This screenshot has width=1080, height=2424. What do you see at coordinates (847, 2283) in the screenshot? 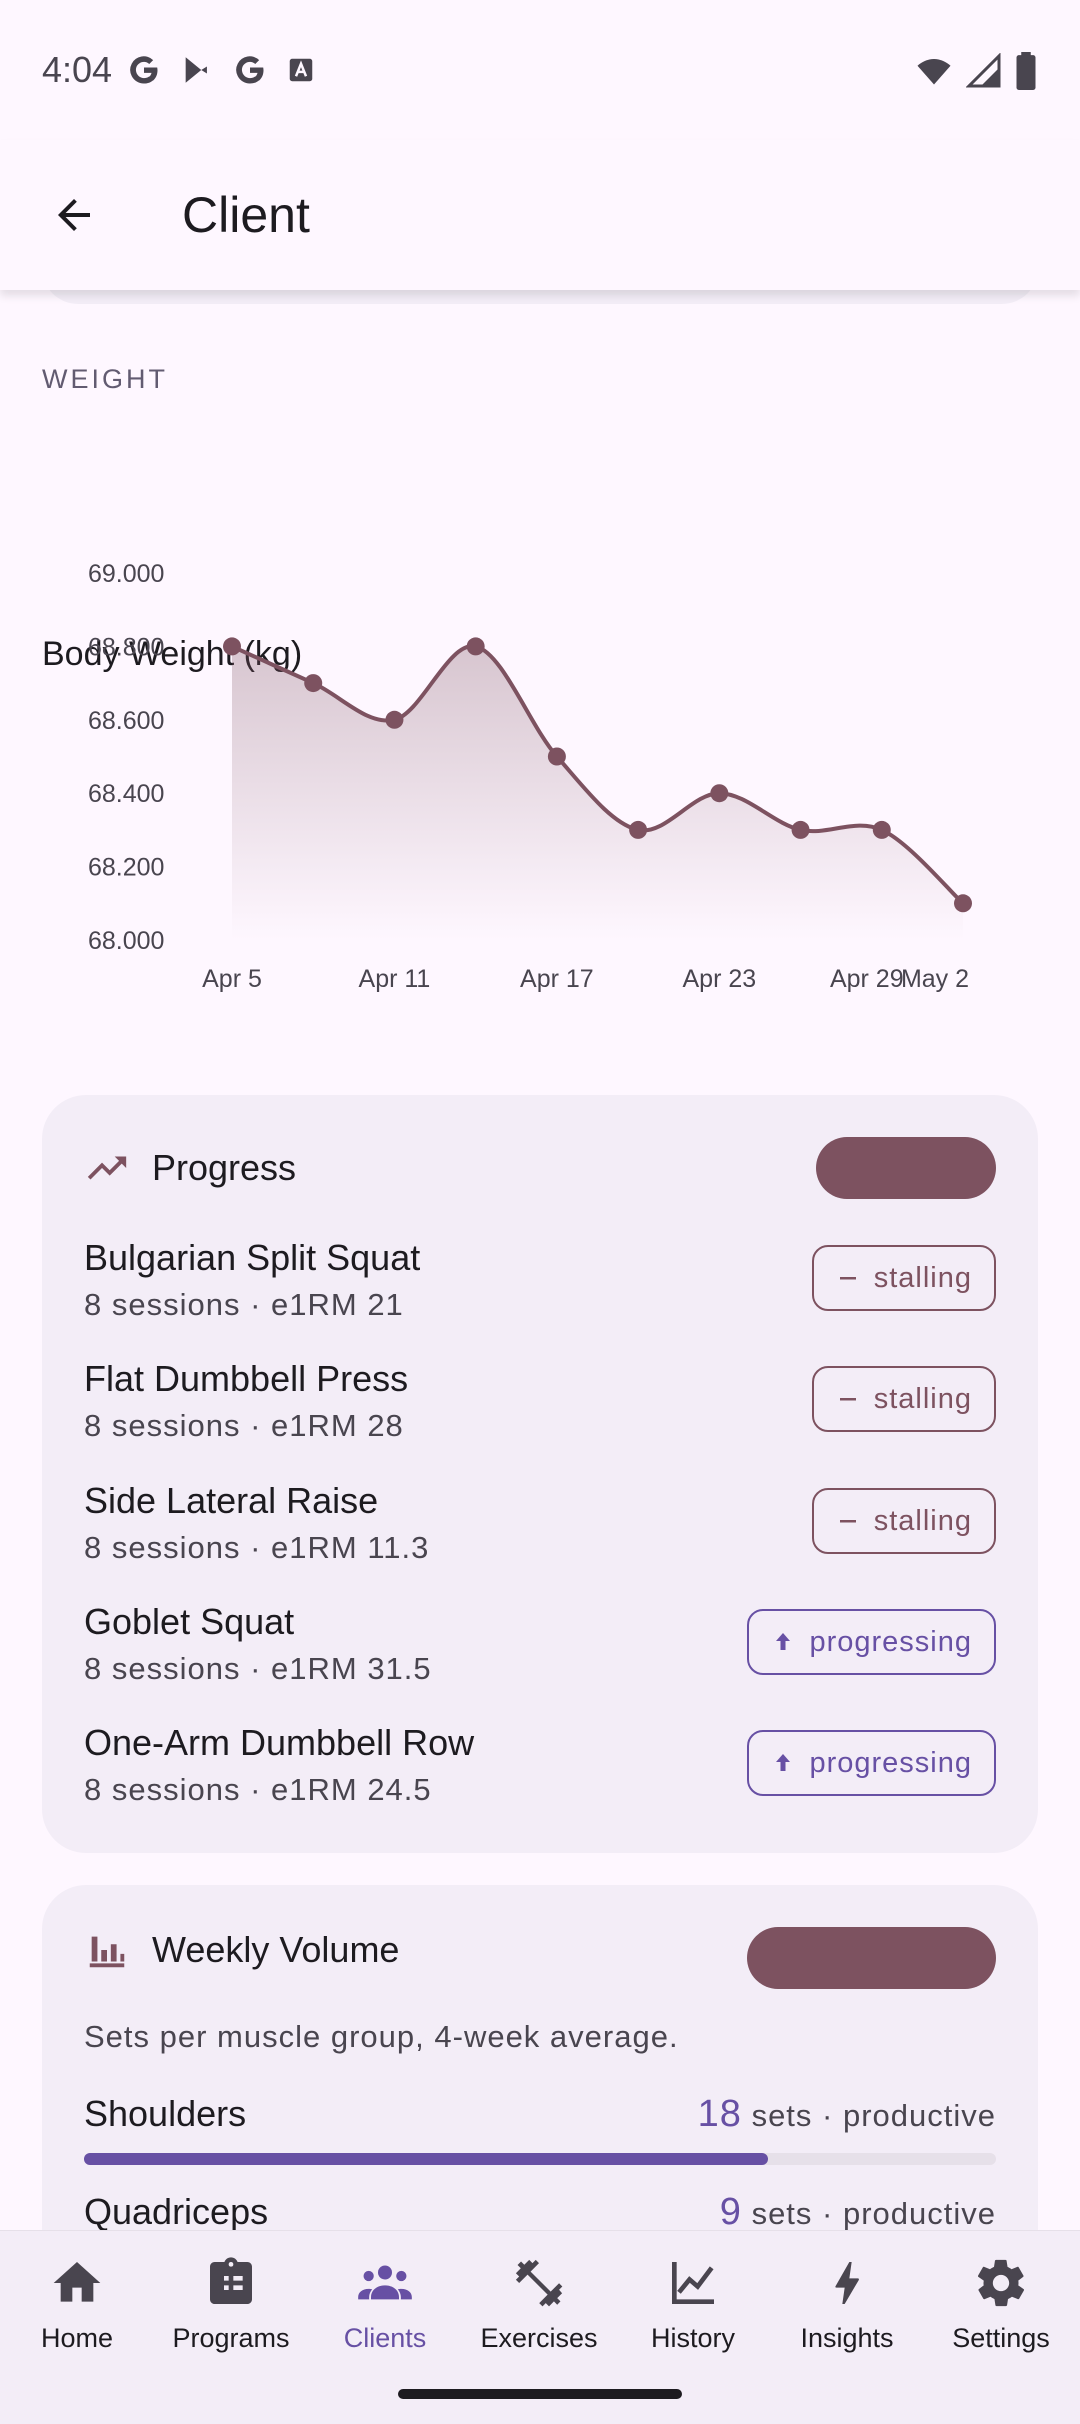
I see `bolt-icon` at bounding box center [847, 2283].